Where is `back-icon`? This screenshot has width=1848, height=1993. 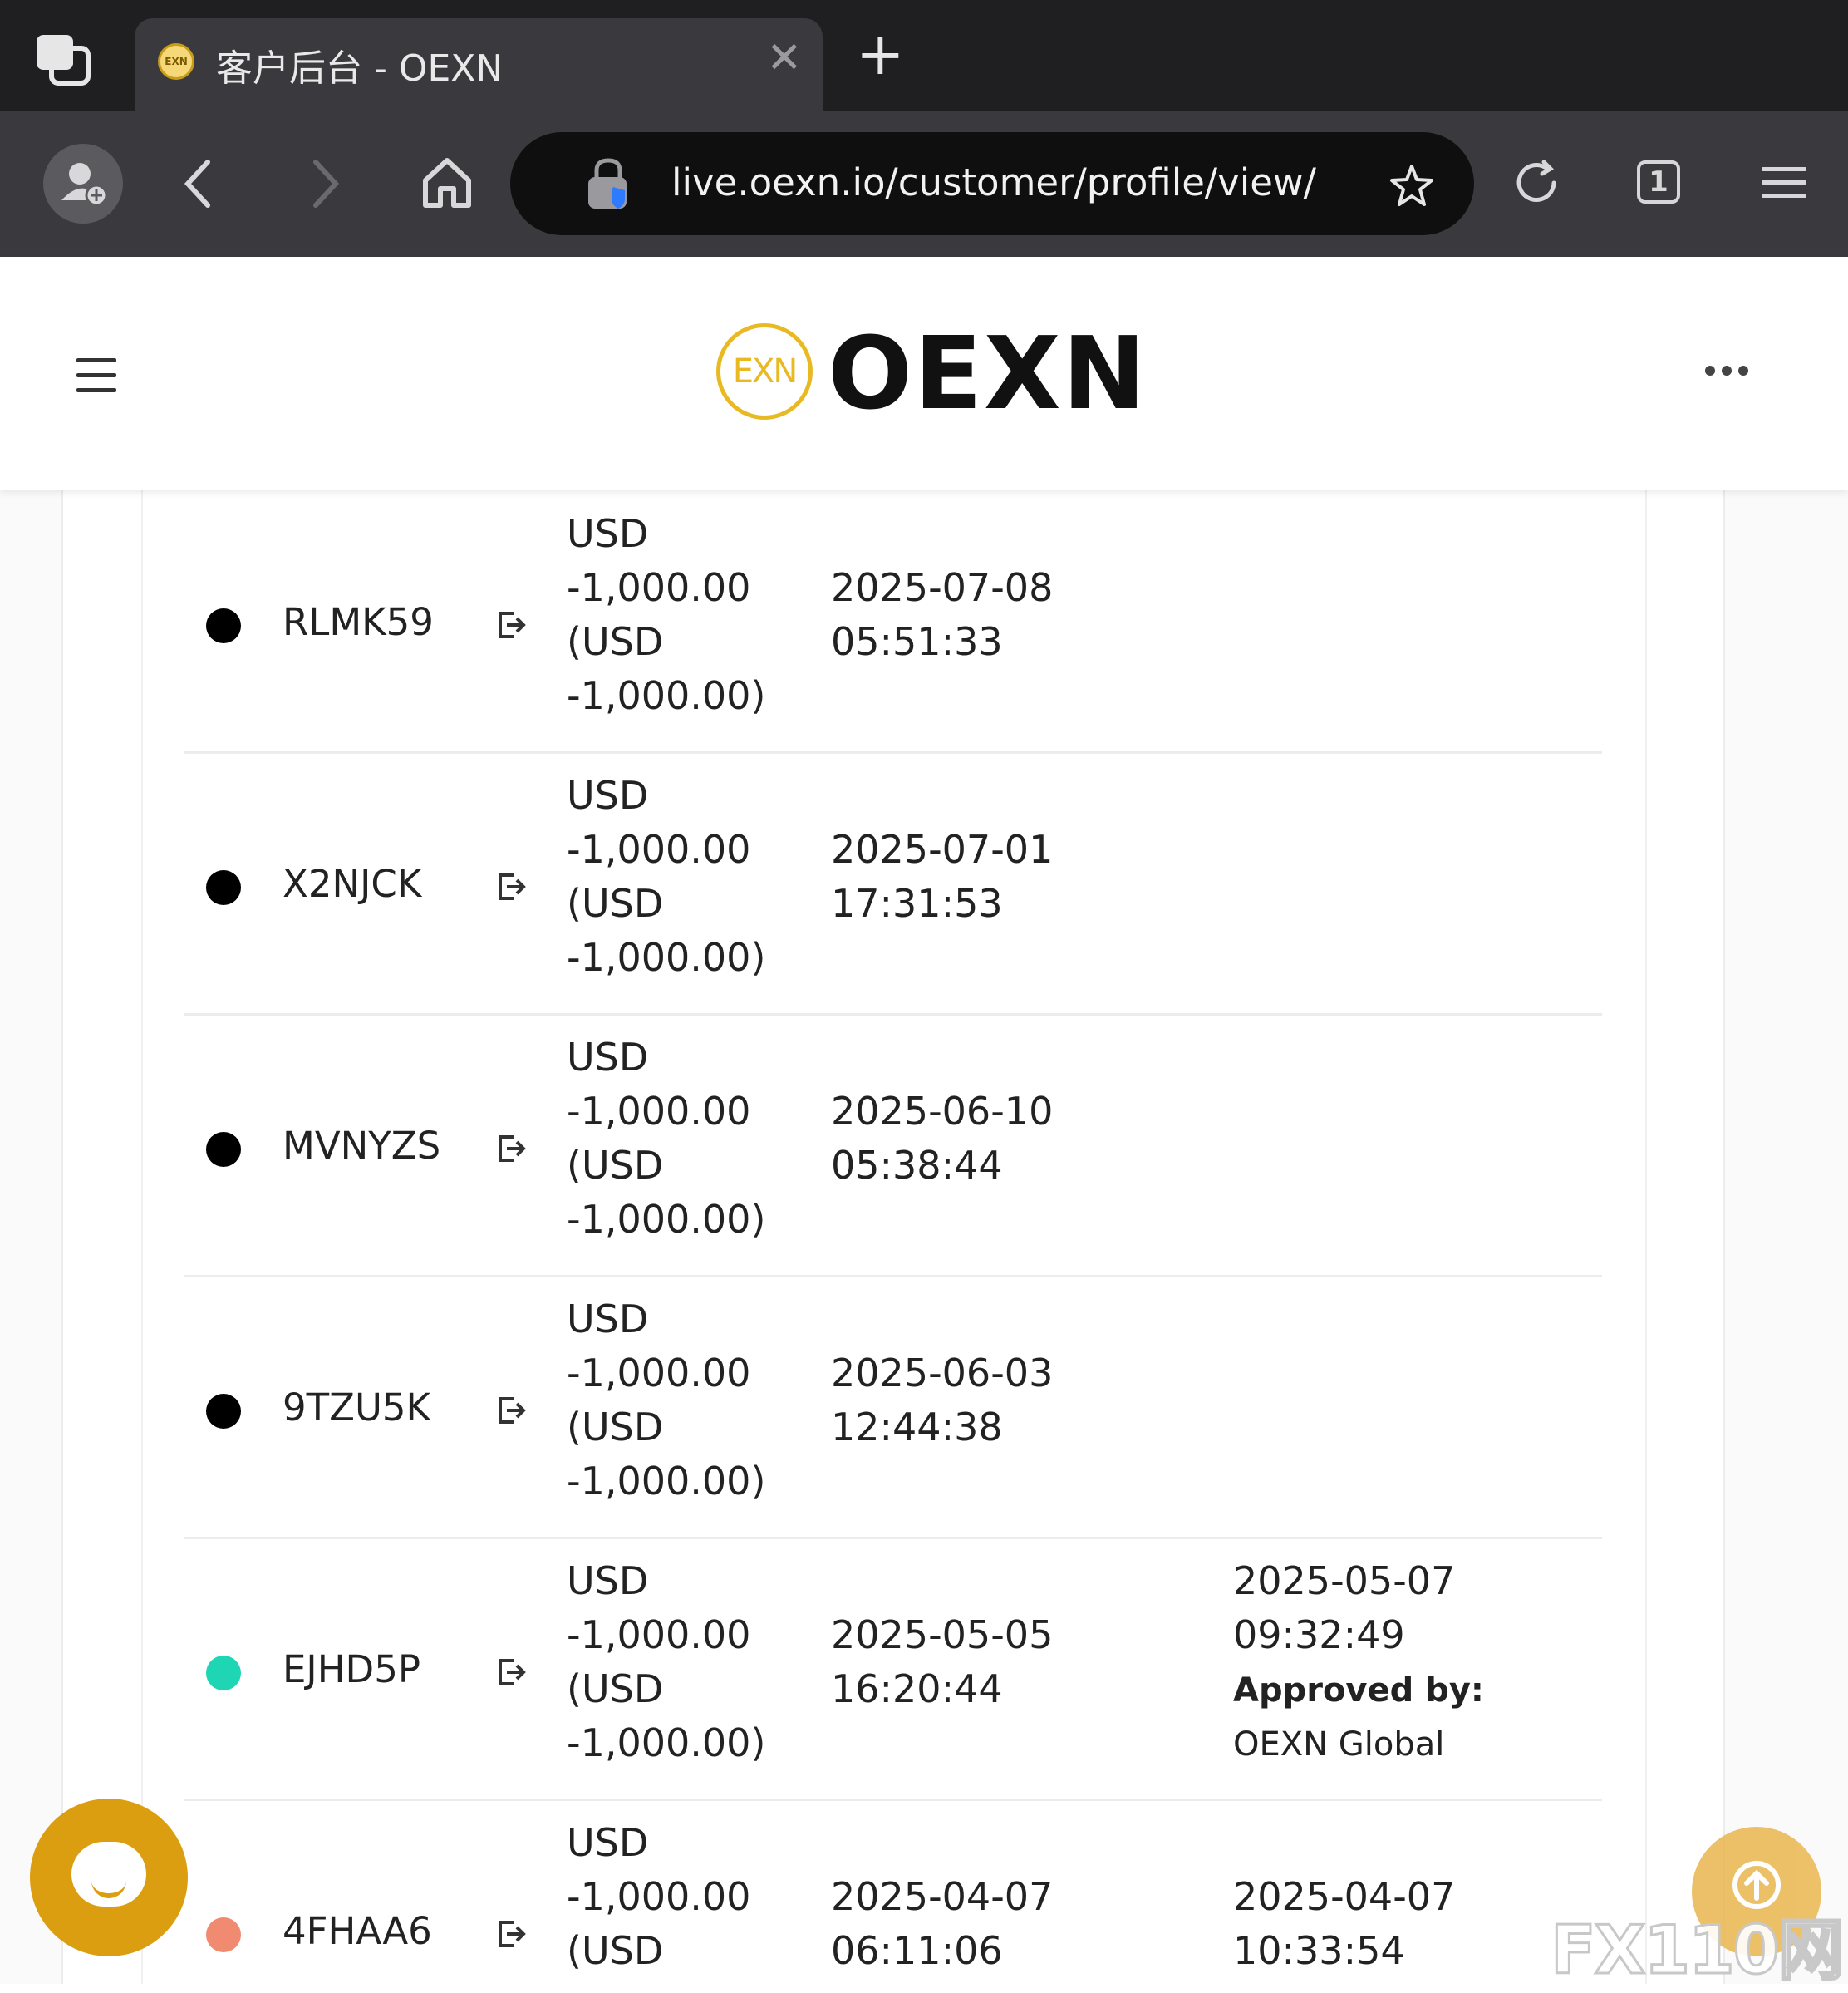 back-icon is located at coordinates (198, 184).